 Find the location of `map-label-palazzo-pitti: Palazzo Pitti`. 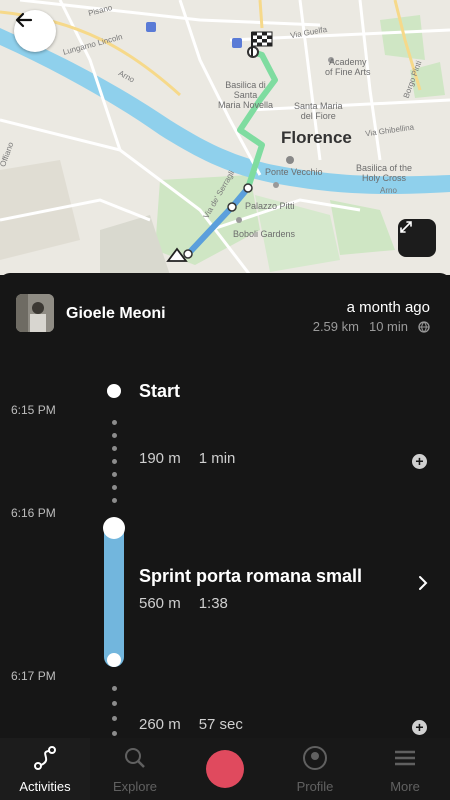

map-label-palazzo-pitti: Palazzo Pitti is located at coordinates (270, 206).